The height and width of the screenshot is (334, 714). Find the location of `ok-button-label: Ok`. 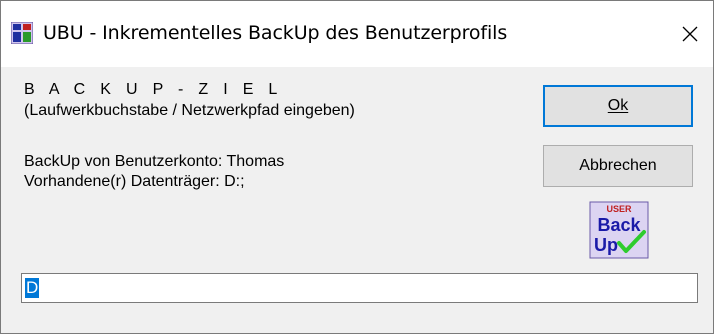

ok-button-label: Ok is located at coordinates (618, 105).